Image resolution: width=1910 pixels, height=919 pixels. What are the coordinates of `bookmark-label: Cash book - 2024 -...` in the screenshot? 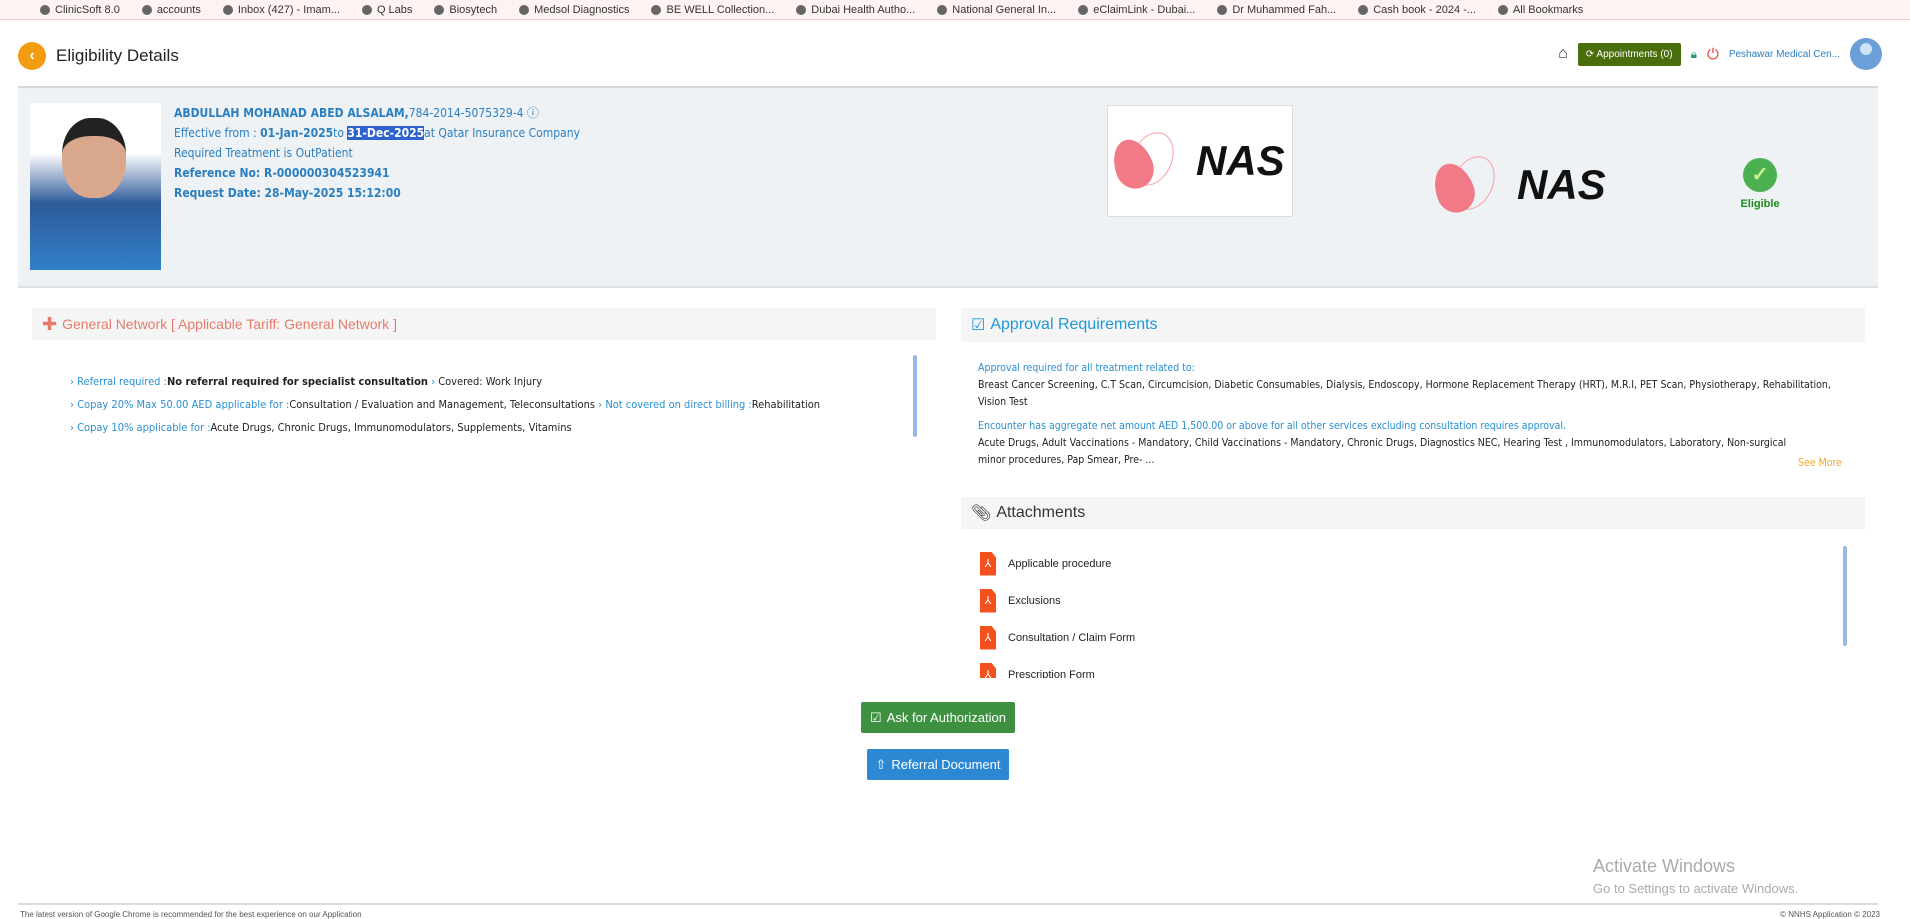 It's located at (1424, 9).